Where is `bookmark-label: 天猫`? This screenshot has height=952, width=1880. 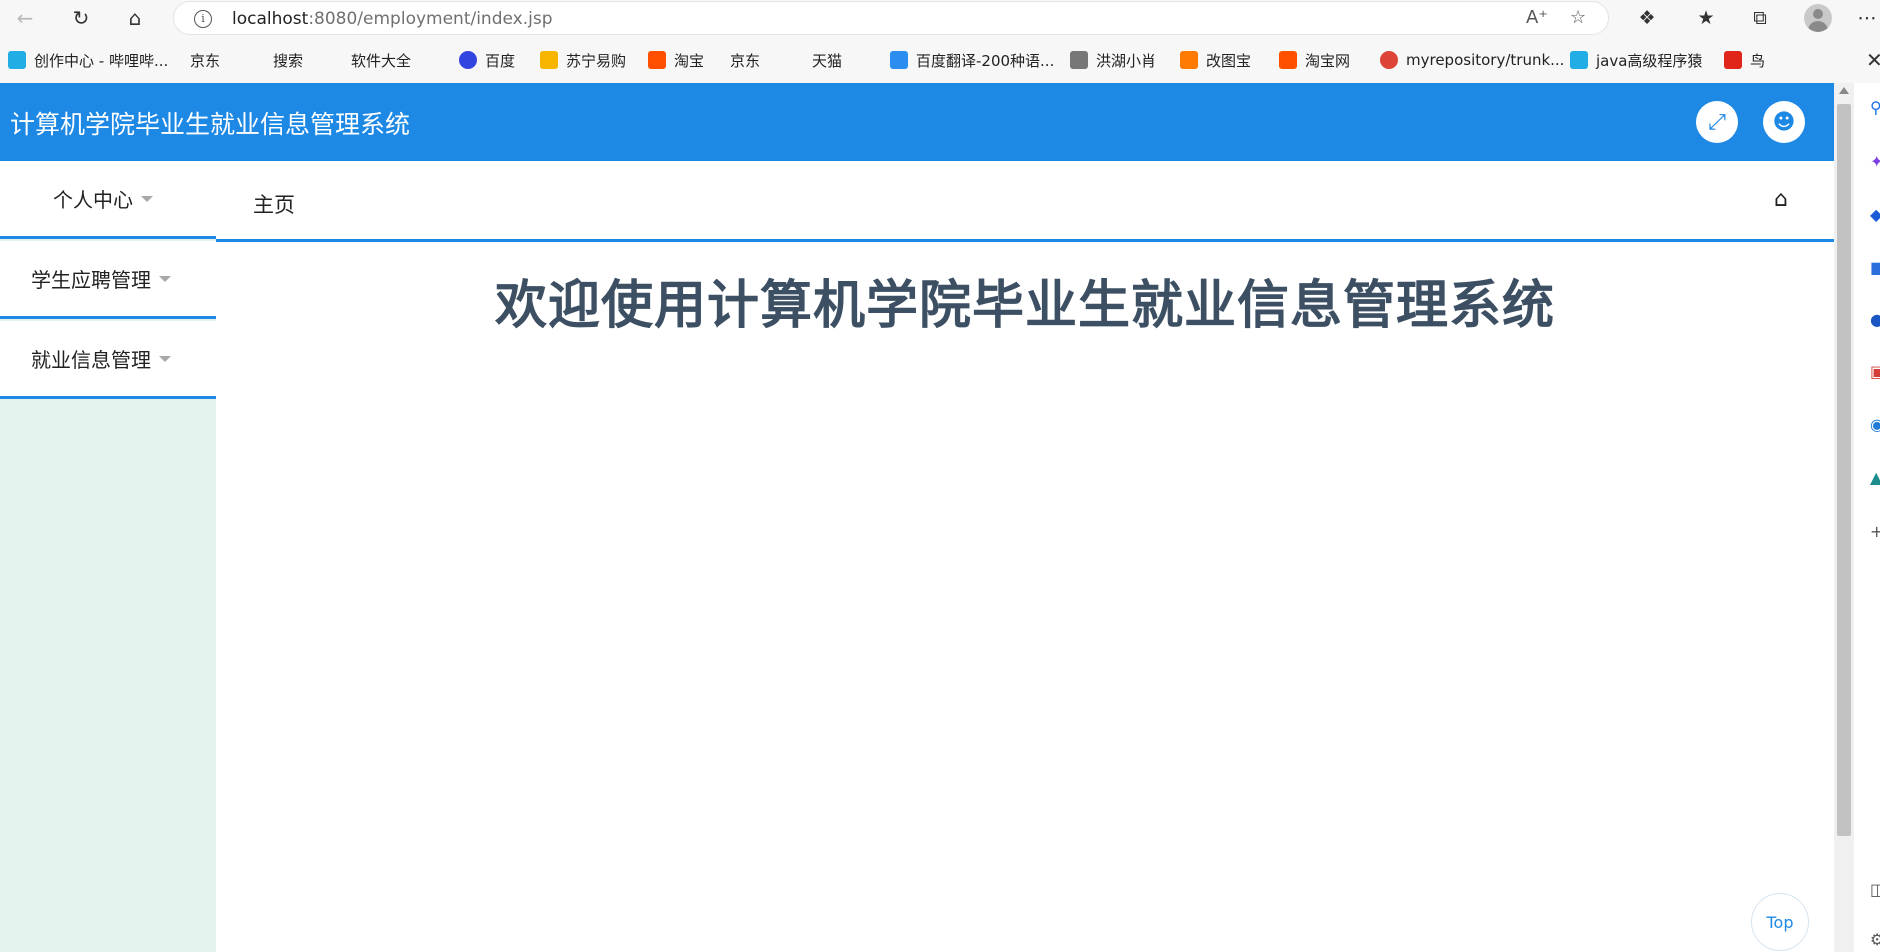 bookmark-label: 天猫 is located at coordinates (827, 60).